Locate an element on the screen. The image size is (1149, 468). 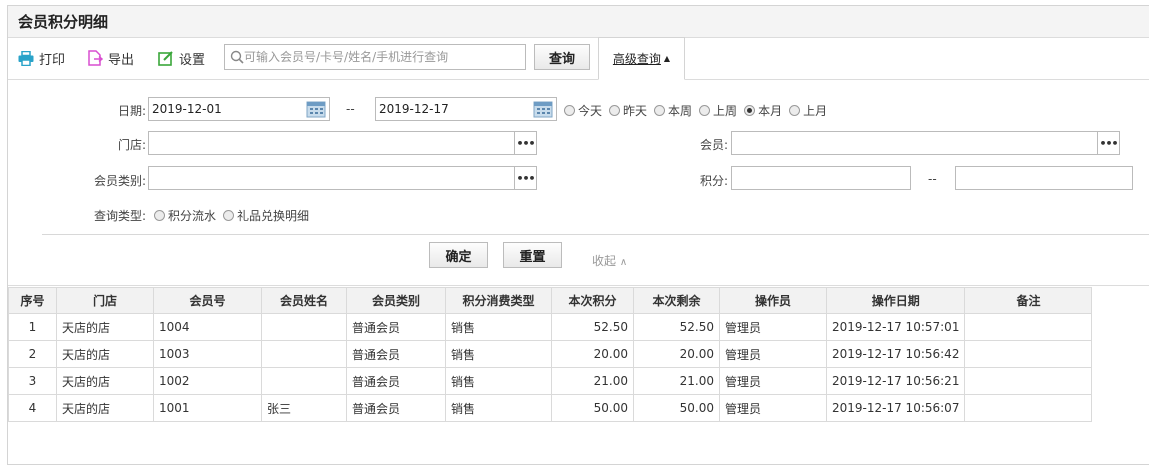
table-header-row: 序号 门店 会员号 会员姓名 会员类别 积分消费类型 本次积分 本次剩余 操作员 操作日期 备注 is located at coordinates (550, 300).